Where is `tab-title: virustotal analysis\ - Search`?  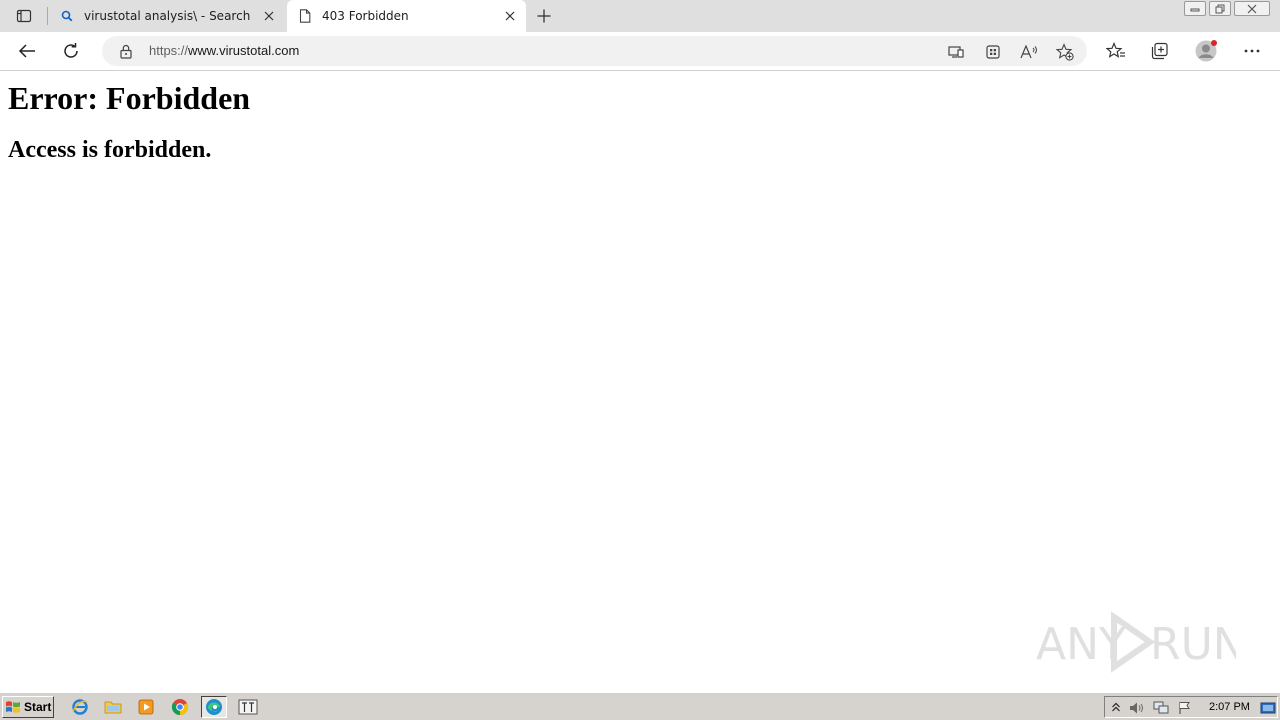 tab-title: virustotal analysis\ - Search is located at coordinates (167, 16).